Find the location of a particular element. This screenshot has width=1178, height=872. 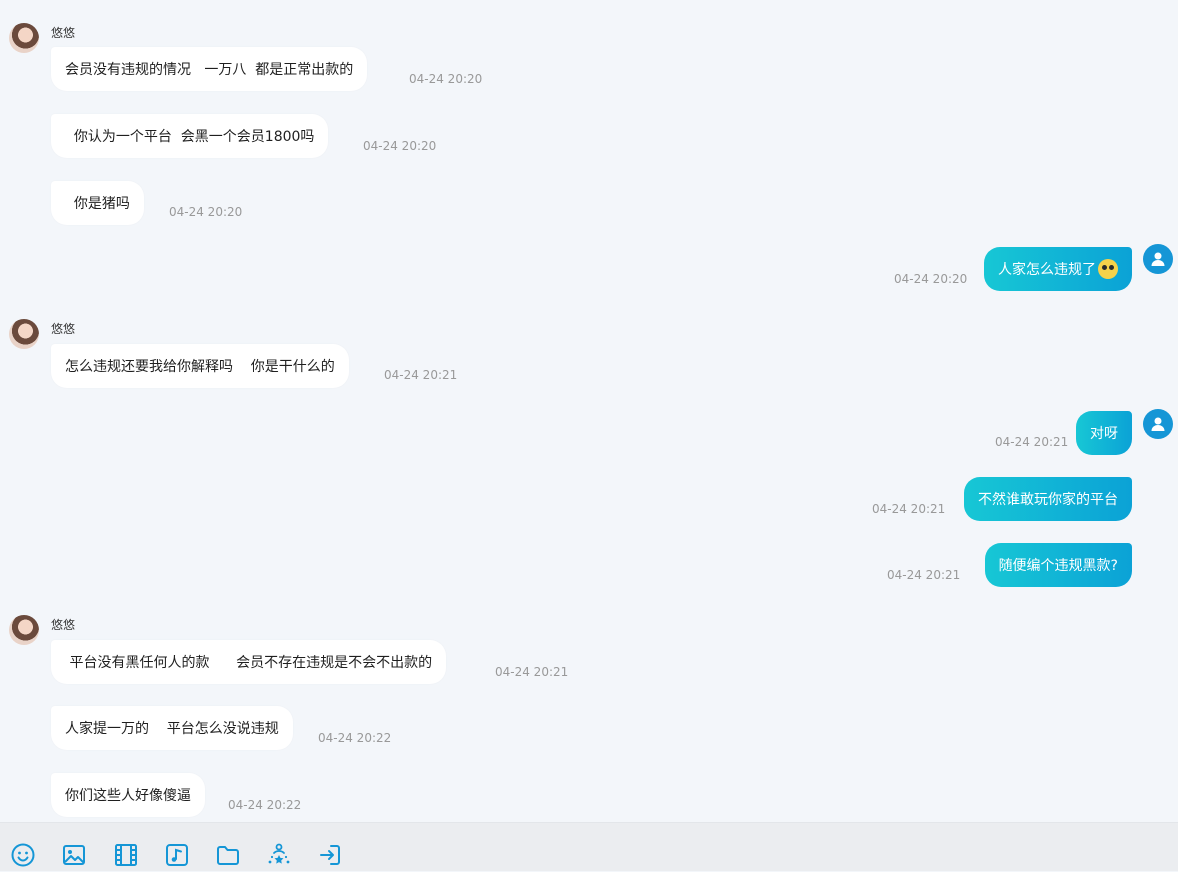

music-icon is located at coordinates (177, 855).